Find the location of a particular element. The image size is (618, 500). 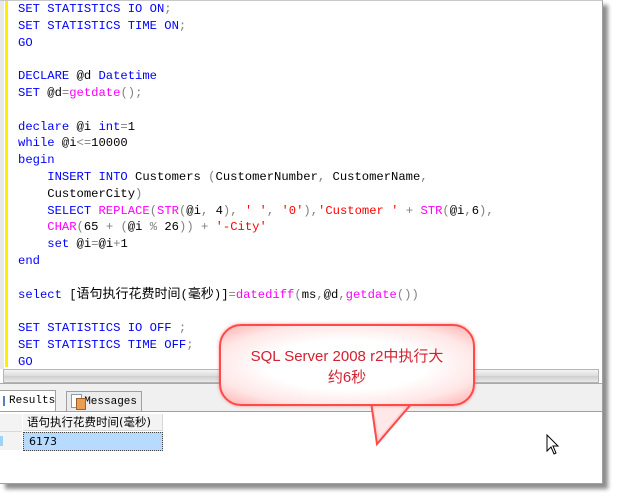

code-line: begin is located at coordinates (256, 160).